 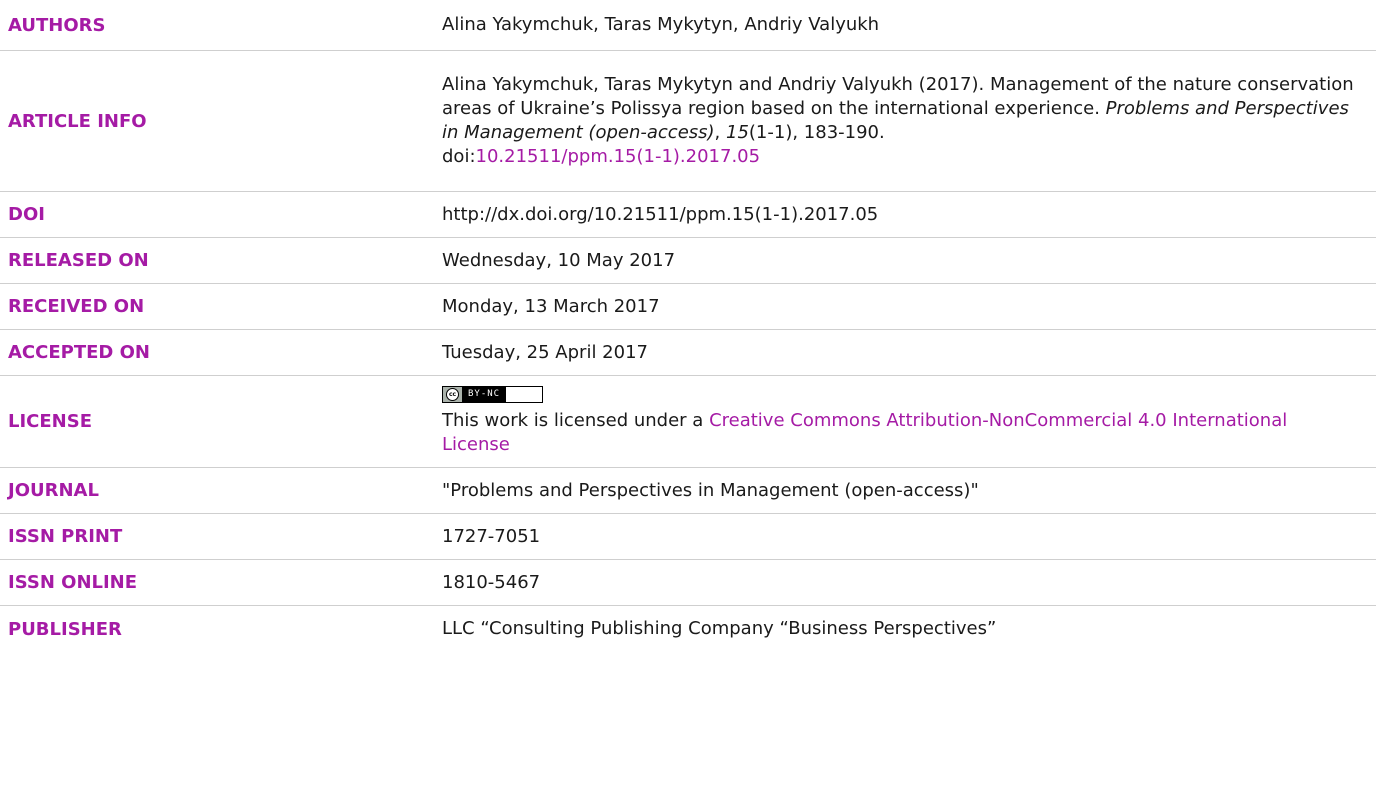 I want to click on cc-logo-icon: cc, so click(x=452, y=394).